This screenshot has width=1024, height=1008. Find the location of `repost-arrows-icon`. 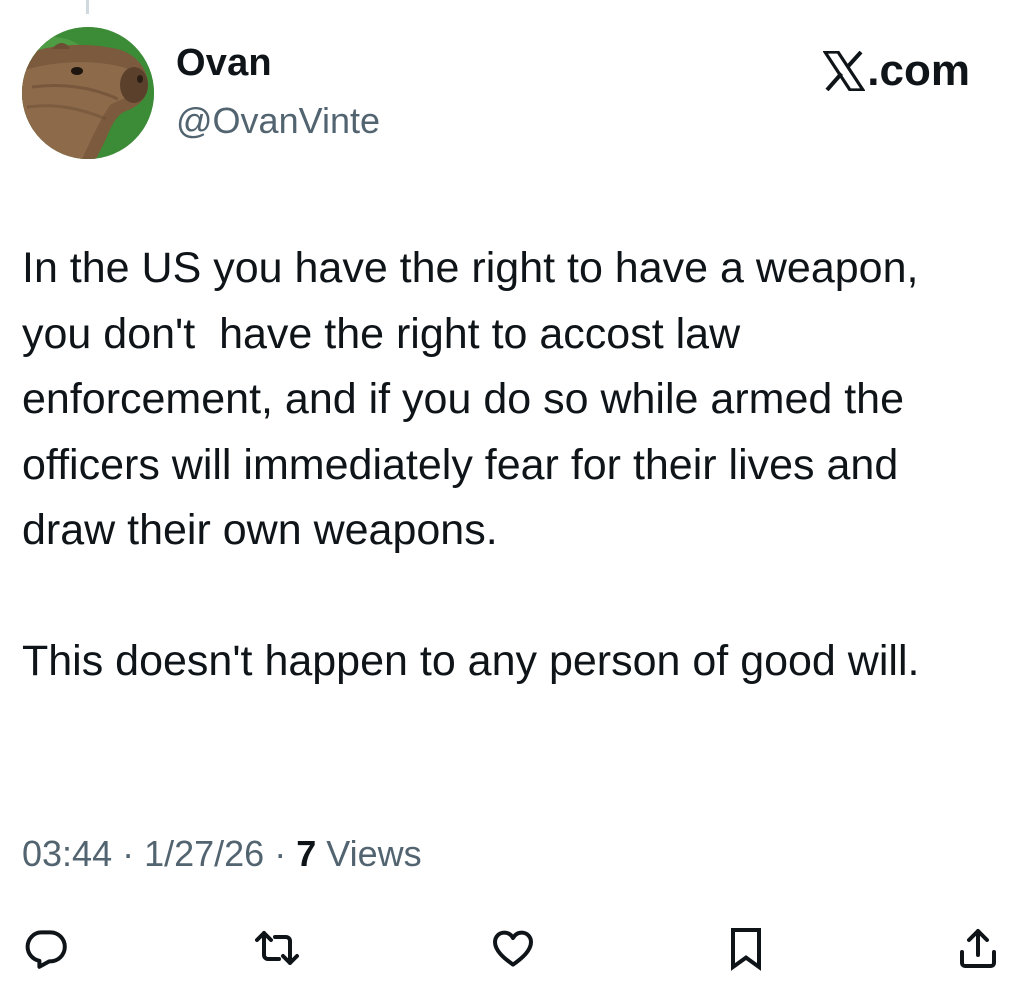

repost-arrows-icon is located at coordinates (277, 948).